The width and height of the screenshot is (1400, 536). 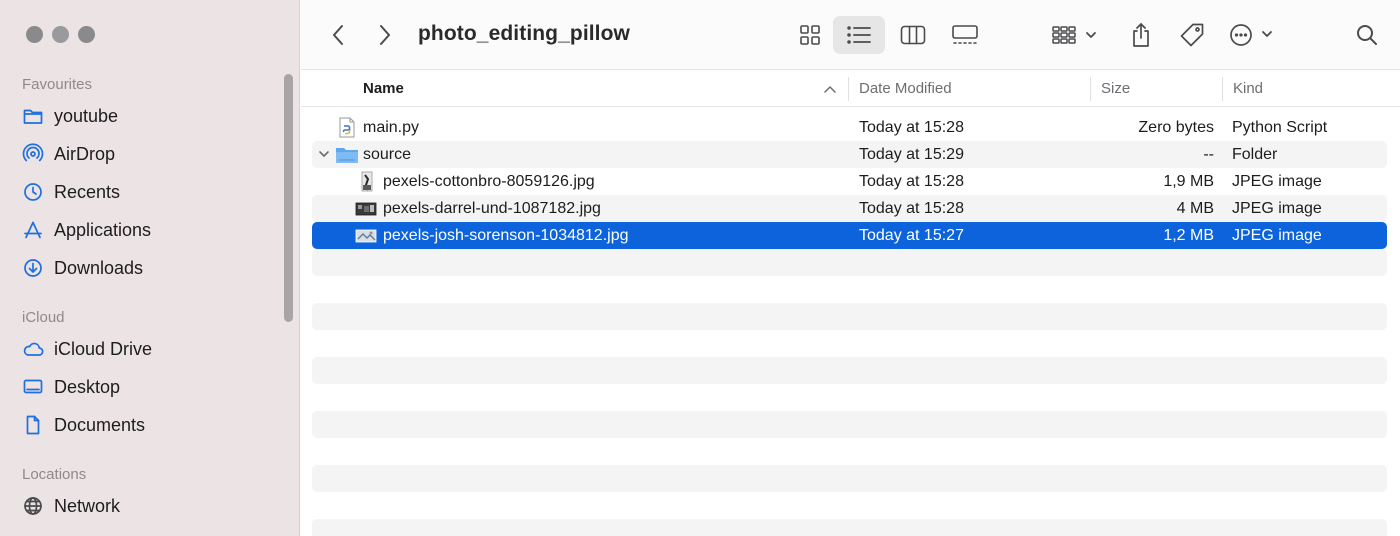 I want to click on airdrop-icon, so click(x=33, y=154).